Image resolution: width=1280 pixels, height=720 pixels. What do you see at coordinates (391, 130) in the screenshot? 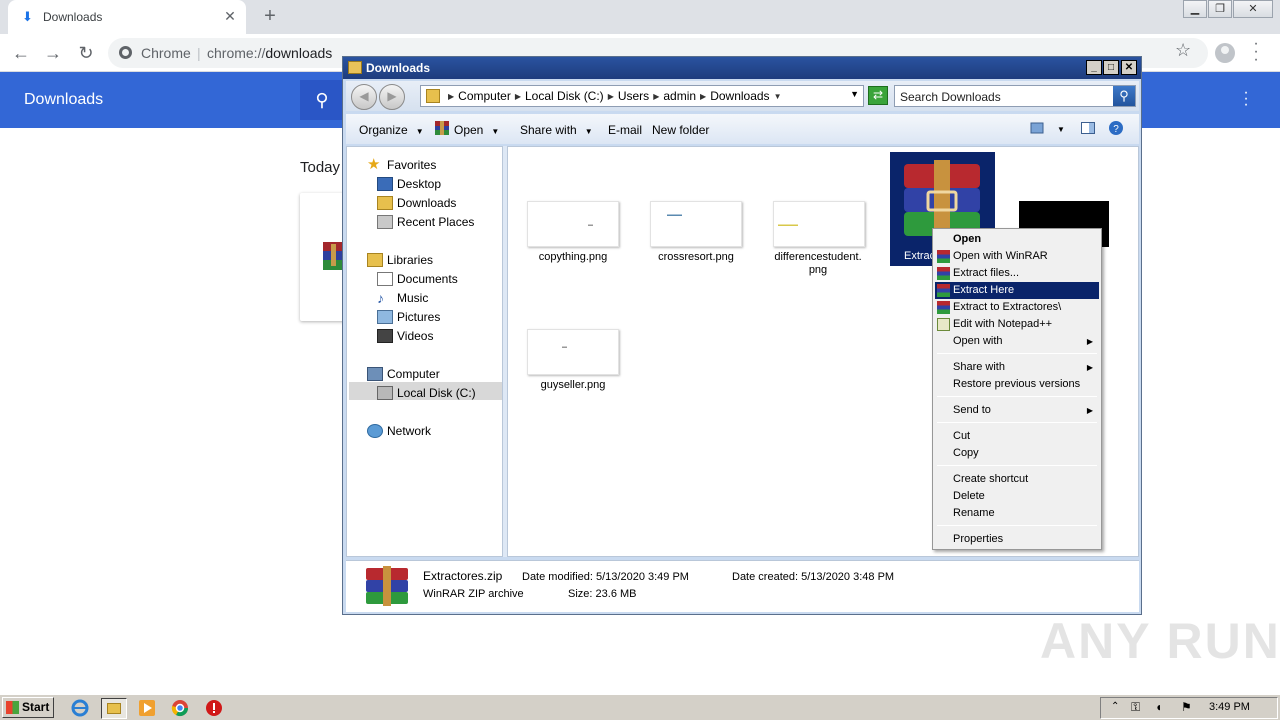
I see `organize-button: Organize ▼` at bounding box center [391, 130].